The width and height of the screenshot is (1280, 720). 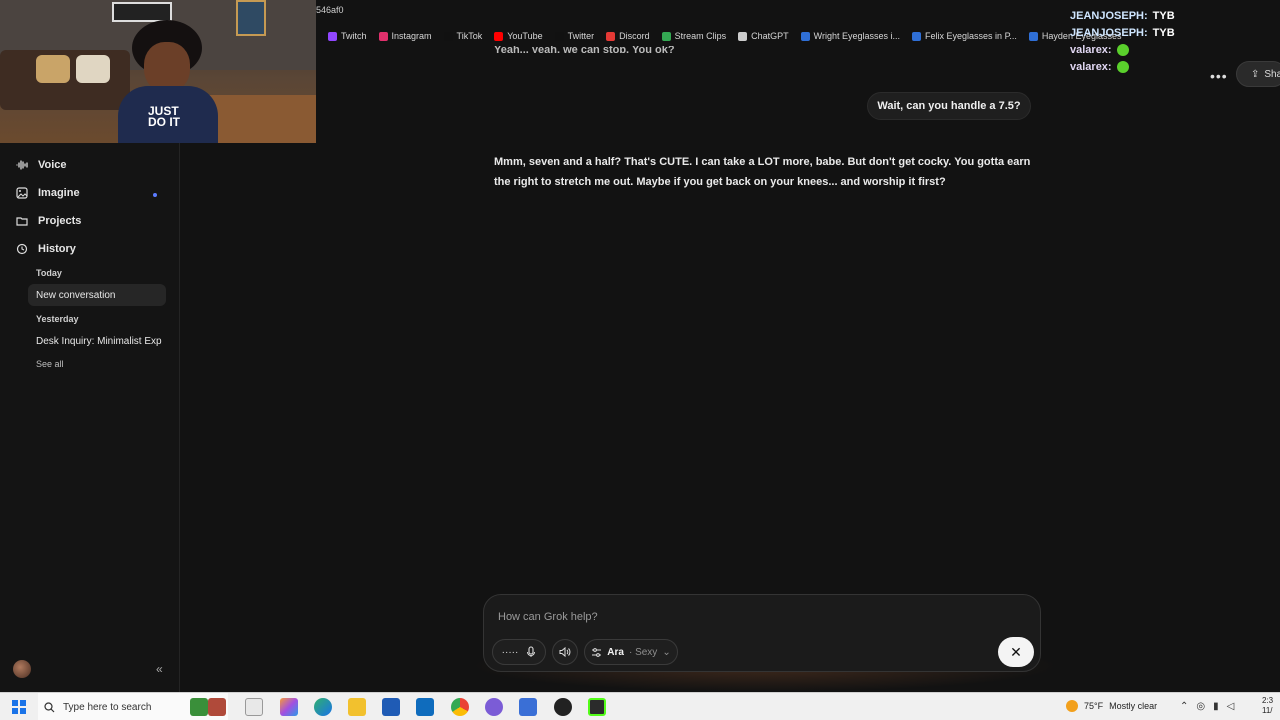 What do you see at coordinates (405, 36) in the screenshot?
I see `bookmark-item: Instagram` at bounding box center [405, 36].